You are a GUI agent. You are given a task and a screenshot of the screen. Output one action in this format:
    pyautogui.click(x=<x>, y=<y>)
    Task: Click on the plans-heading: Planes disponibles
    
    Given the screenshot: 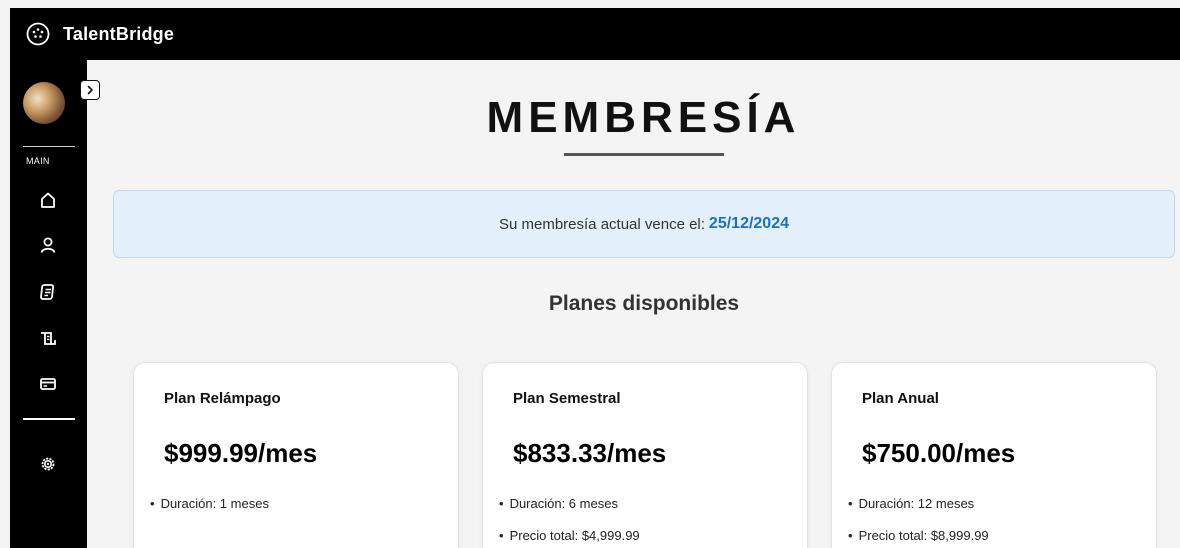 What is the action you would take?
    pyautogui.click(x=644, y=303)
    